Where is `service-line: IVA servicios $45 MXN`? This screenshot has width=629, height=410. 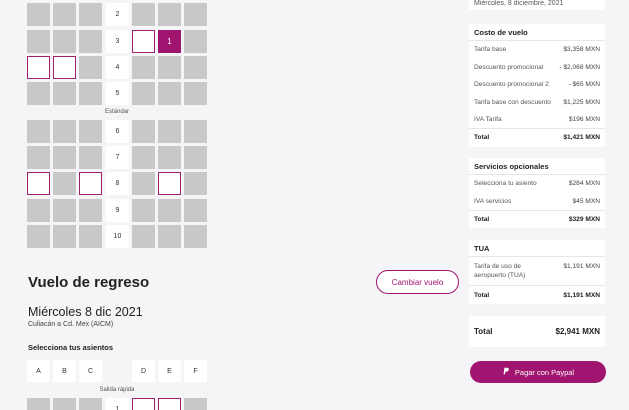 service-line: IVA servicios $45 MXN is located at coordinates (537, 202).